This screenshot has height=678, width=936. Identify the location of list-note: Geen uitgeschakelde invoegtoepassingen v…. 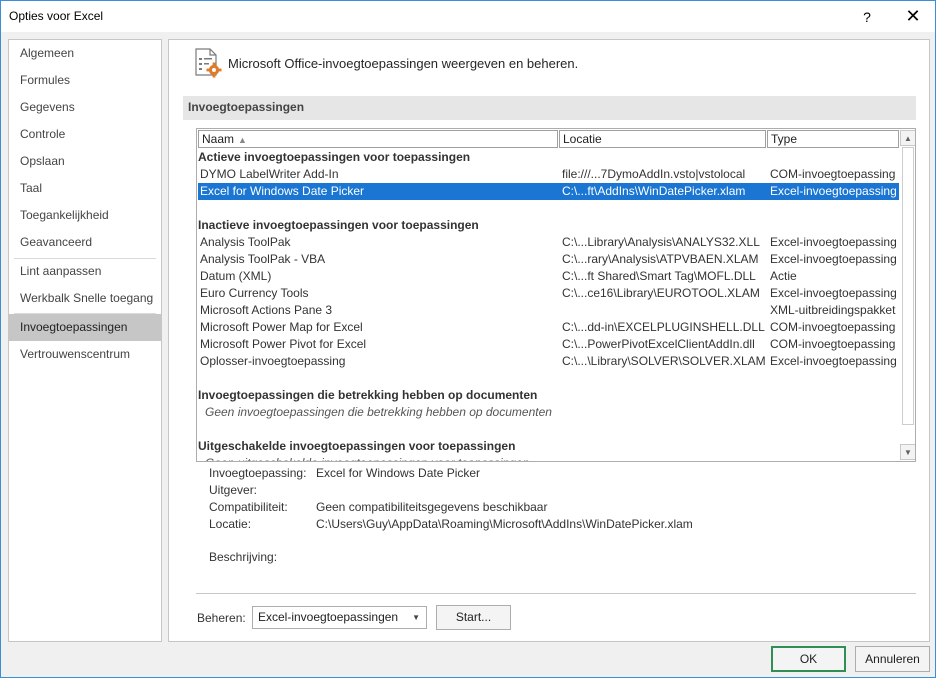
(548, 458).